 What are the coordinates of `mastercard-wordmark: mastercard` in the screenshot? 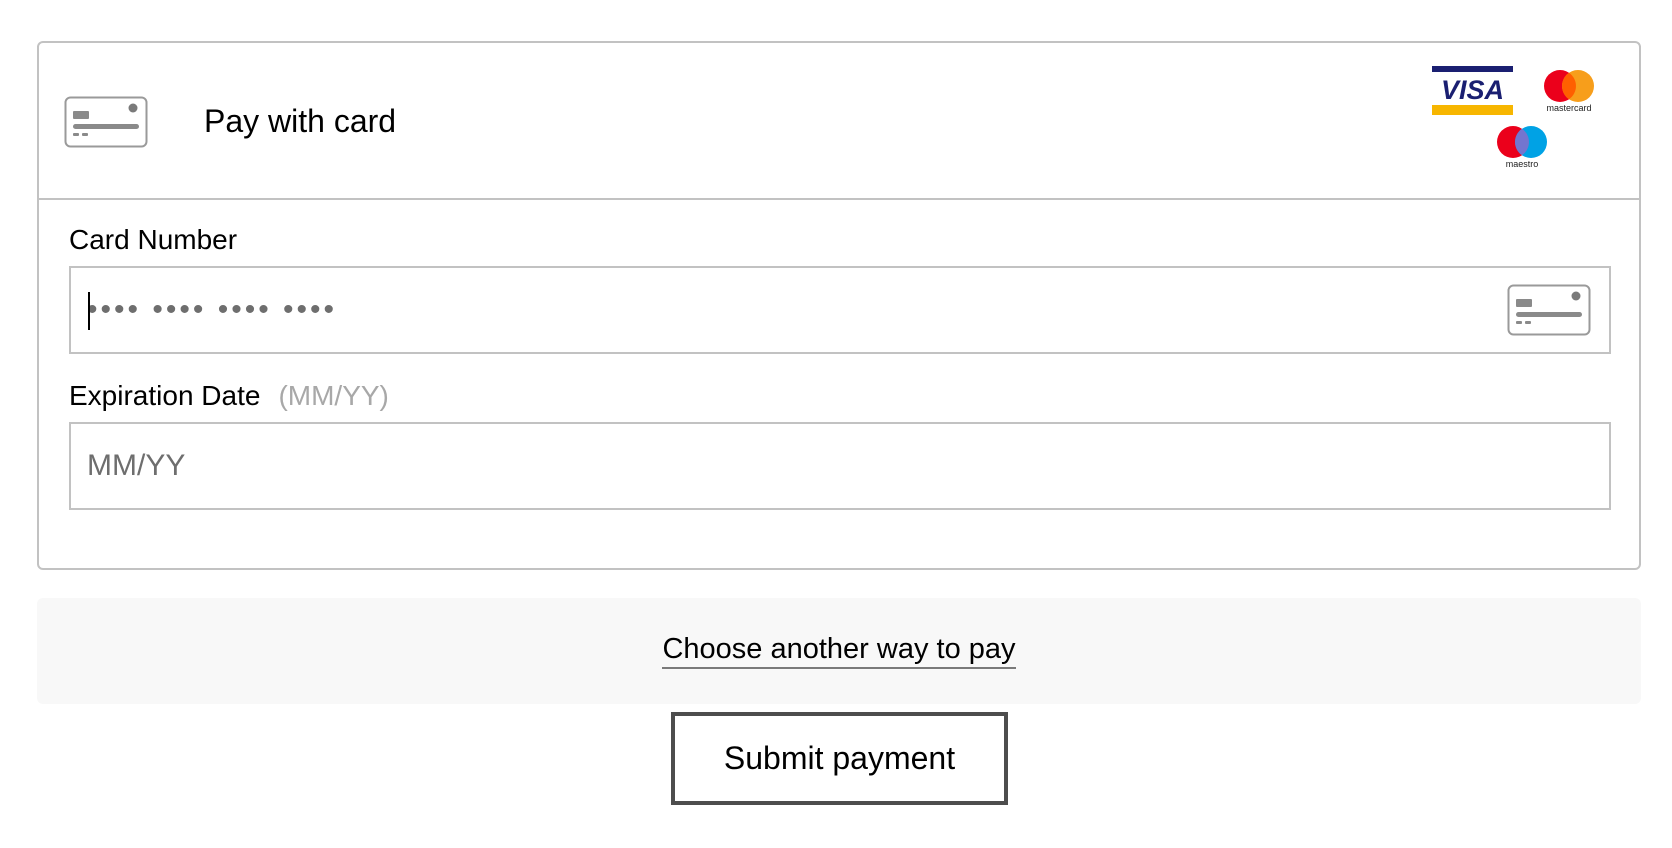 It's located at (1568, 108).